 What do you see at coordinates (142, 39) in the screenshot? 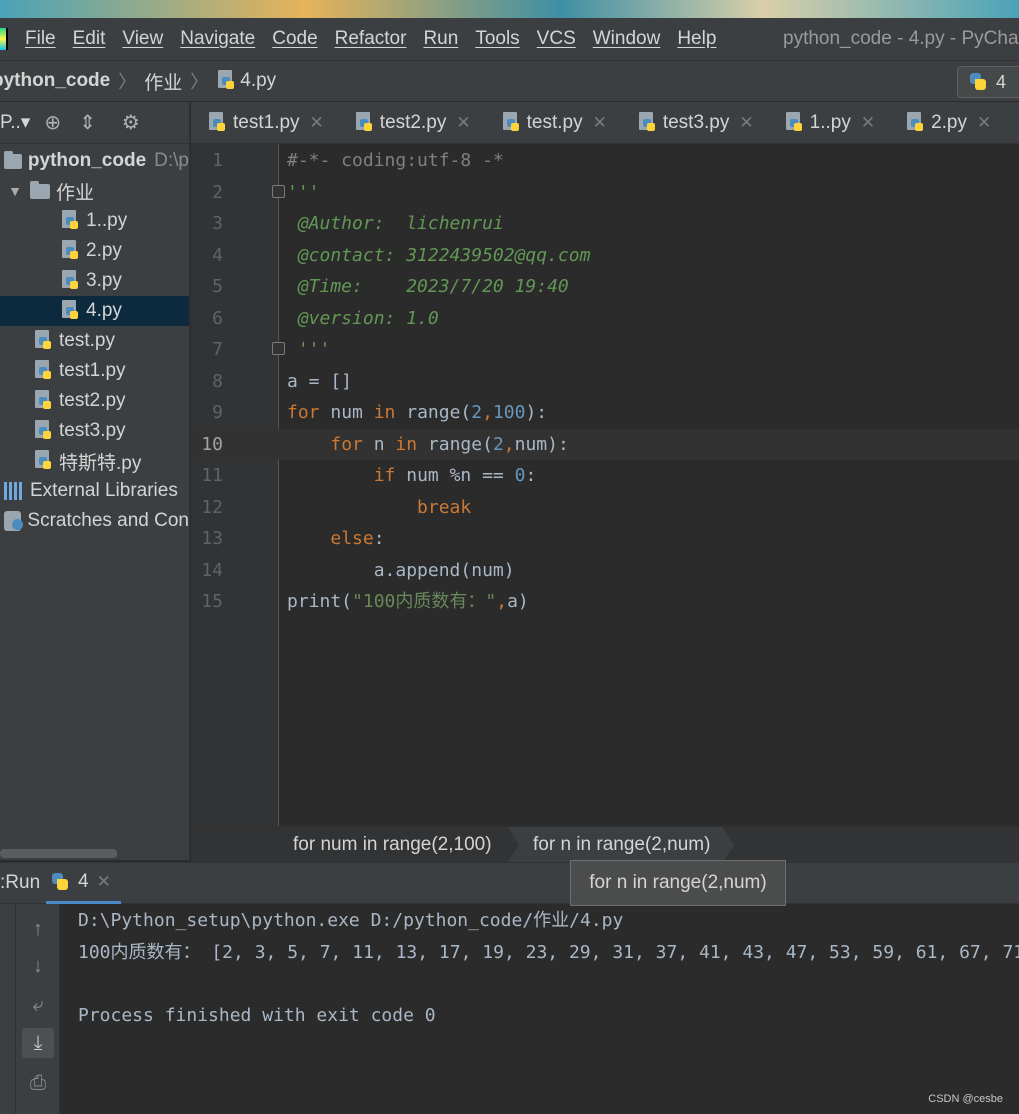
I see `menu-view: View` at bounding box center [142, 39].